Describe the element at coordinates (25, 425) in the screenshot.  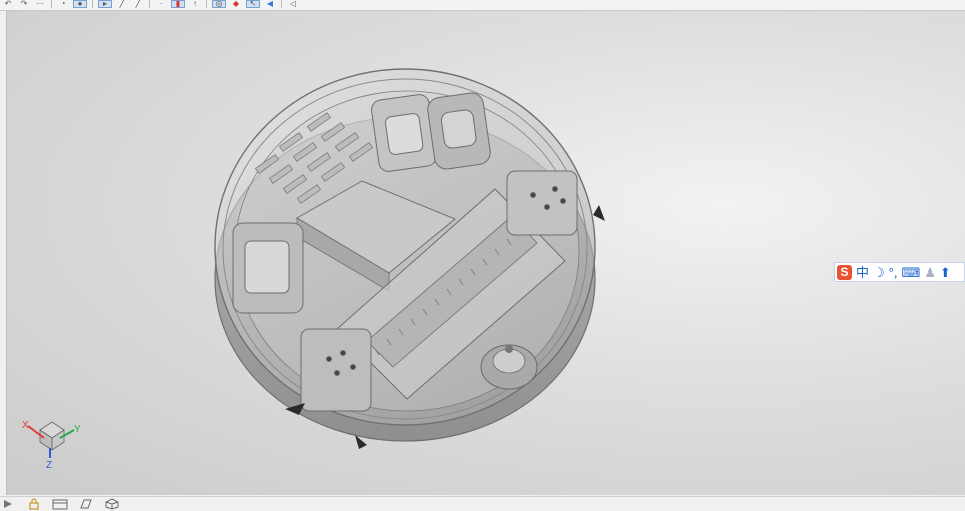
I see `x-axis-label: X` at that location.